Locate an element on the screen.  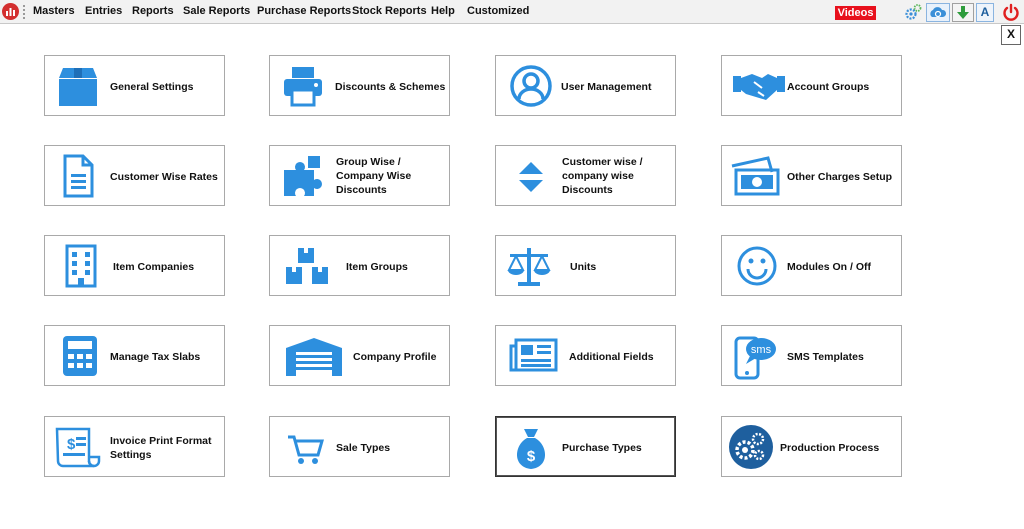
tile-discounts-schemes: Discounts & Schemes is located at coordinates (359, 85).